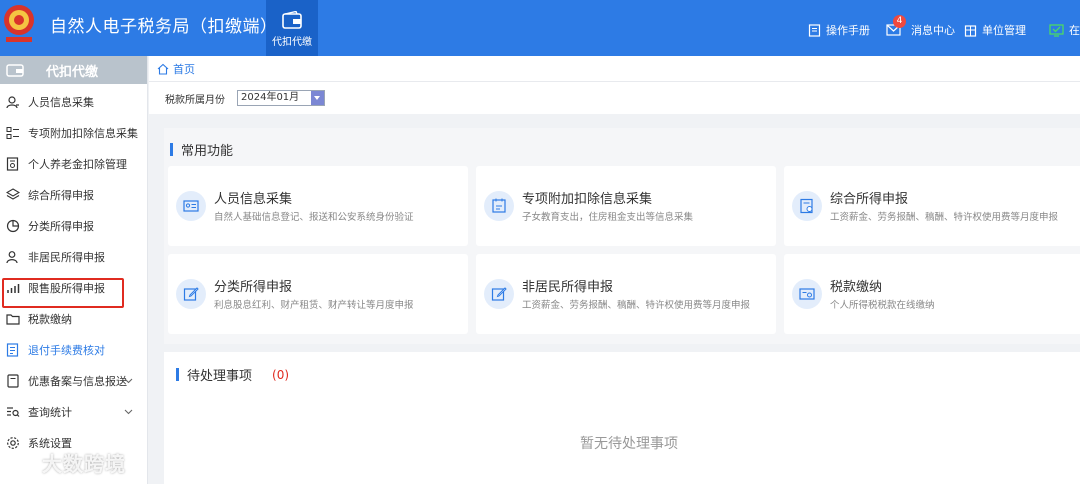  Describe the element at coordinates (869, 199) in the screenshot. I see `card-title: 综合所得申报` at that location.